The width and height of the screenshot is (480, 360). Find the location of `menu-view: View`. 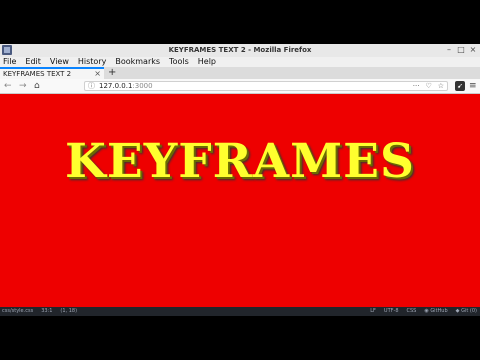

menu-view: View is located at coordinates (59, 62).